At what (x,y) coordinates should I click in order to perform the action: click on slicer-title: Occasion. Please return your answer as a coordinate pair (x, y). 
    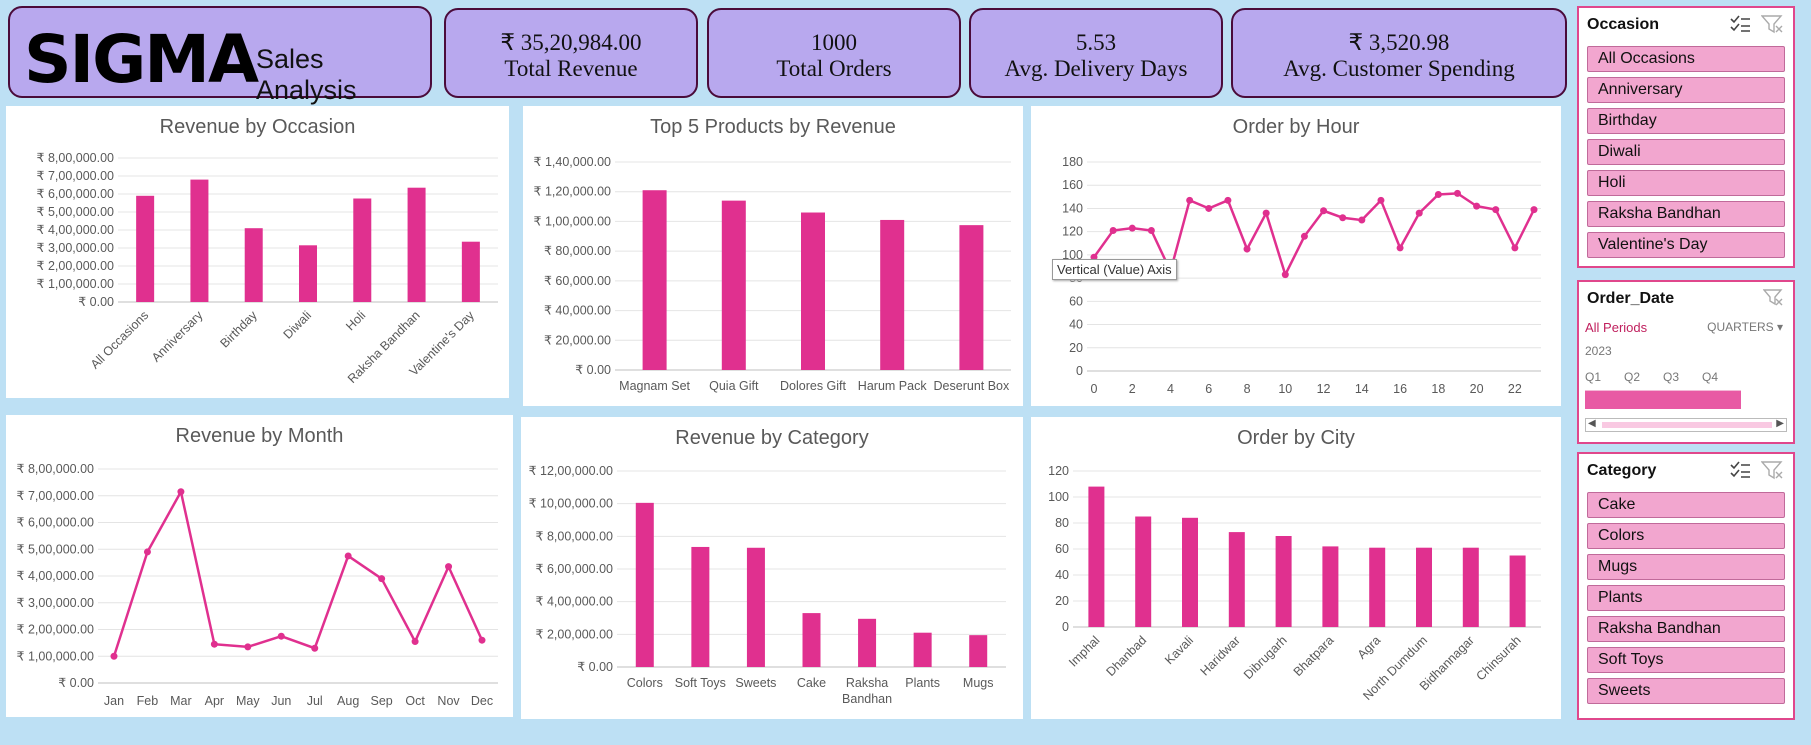
    Looking at the image, I should click on (1623, 24).